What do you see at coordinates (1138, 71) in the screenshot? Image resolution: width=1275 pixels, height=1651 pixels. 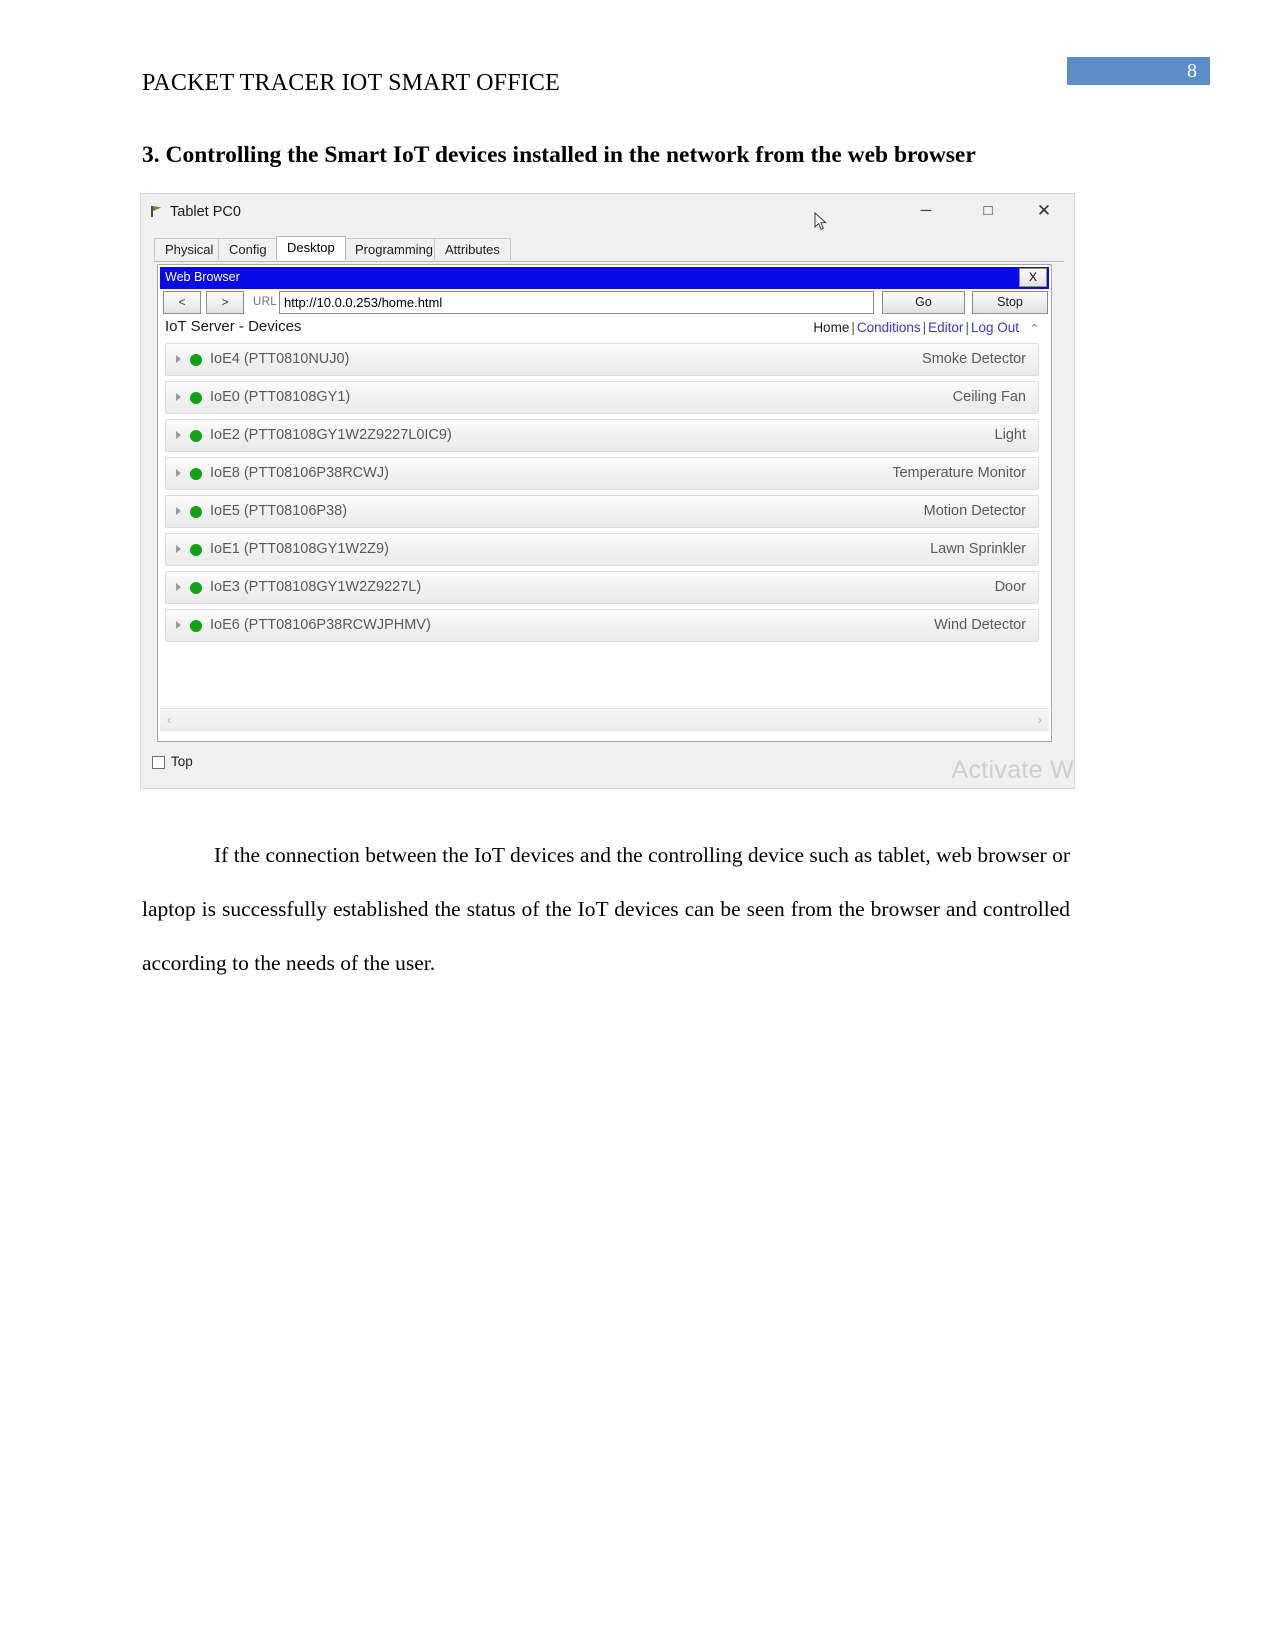 I see `page-number-badge: 8` at bounding box center [1138, 71].